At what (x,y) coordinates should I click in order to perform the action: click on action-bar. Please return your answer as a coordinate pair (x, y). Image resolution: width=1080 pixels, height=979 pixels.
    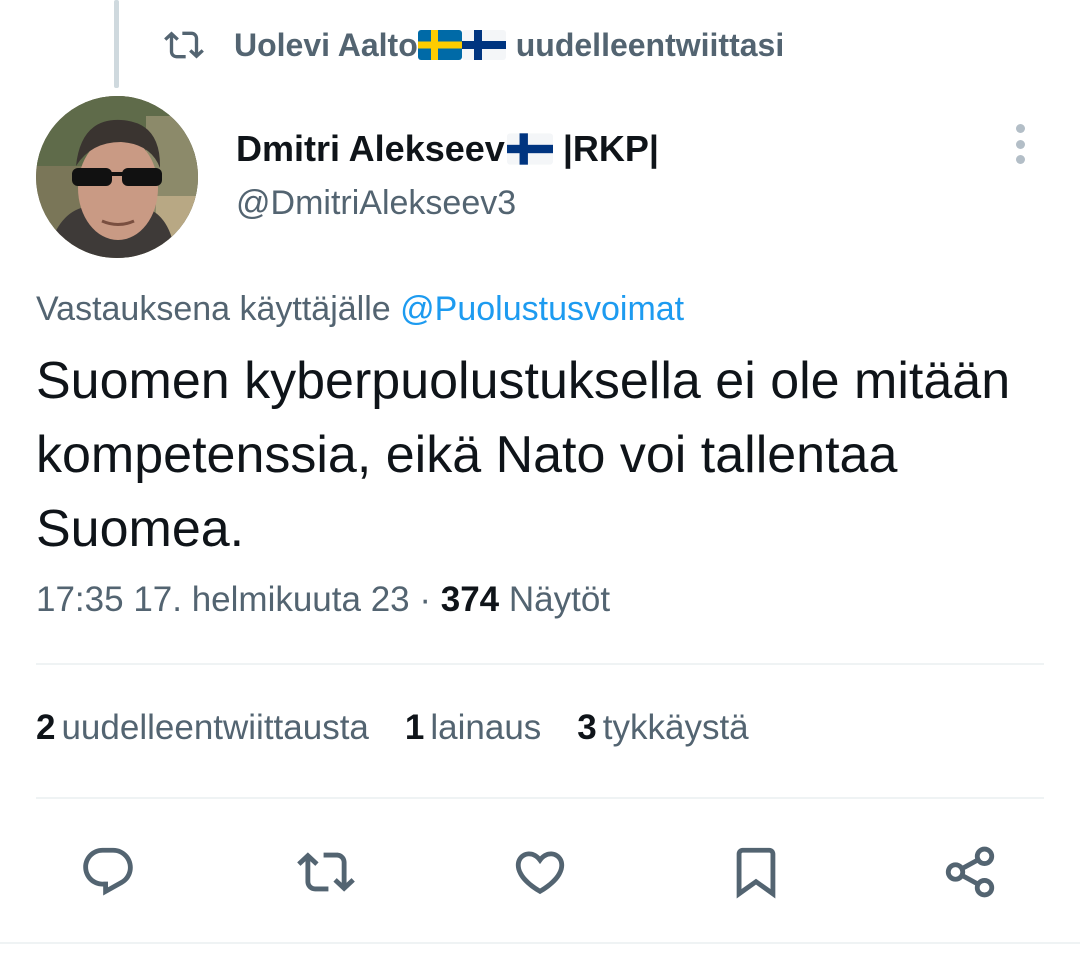
    Looking at the image, I should click on (540, 872).